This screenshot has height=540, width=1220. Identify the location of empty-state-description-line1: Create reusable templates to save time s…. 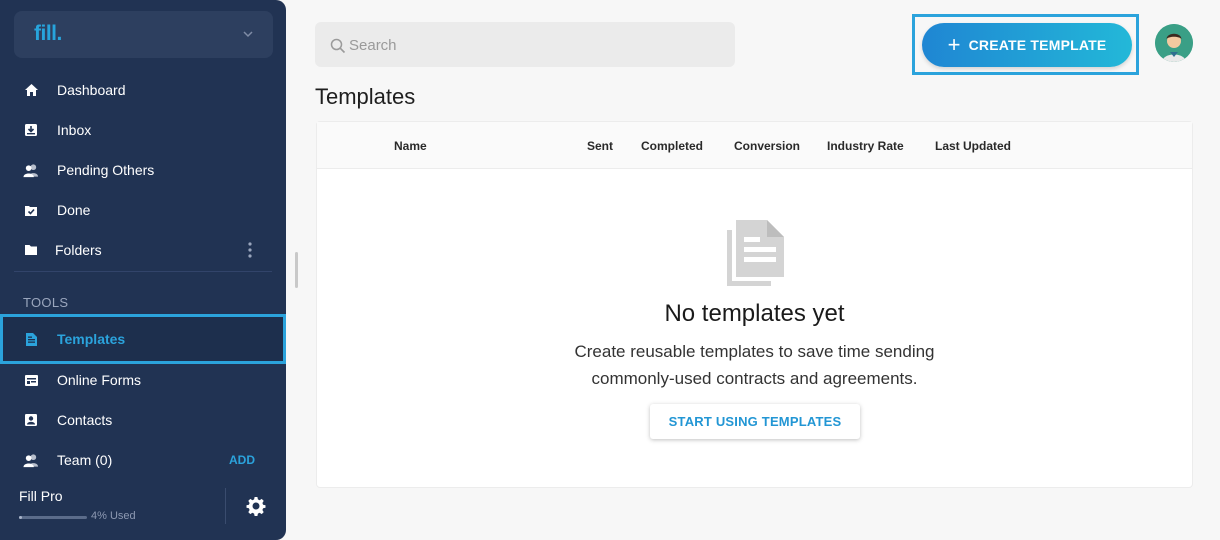
(754, 351).